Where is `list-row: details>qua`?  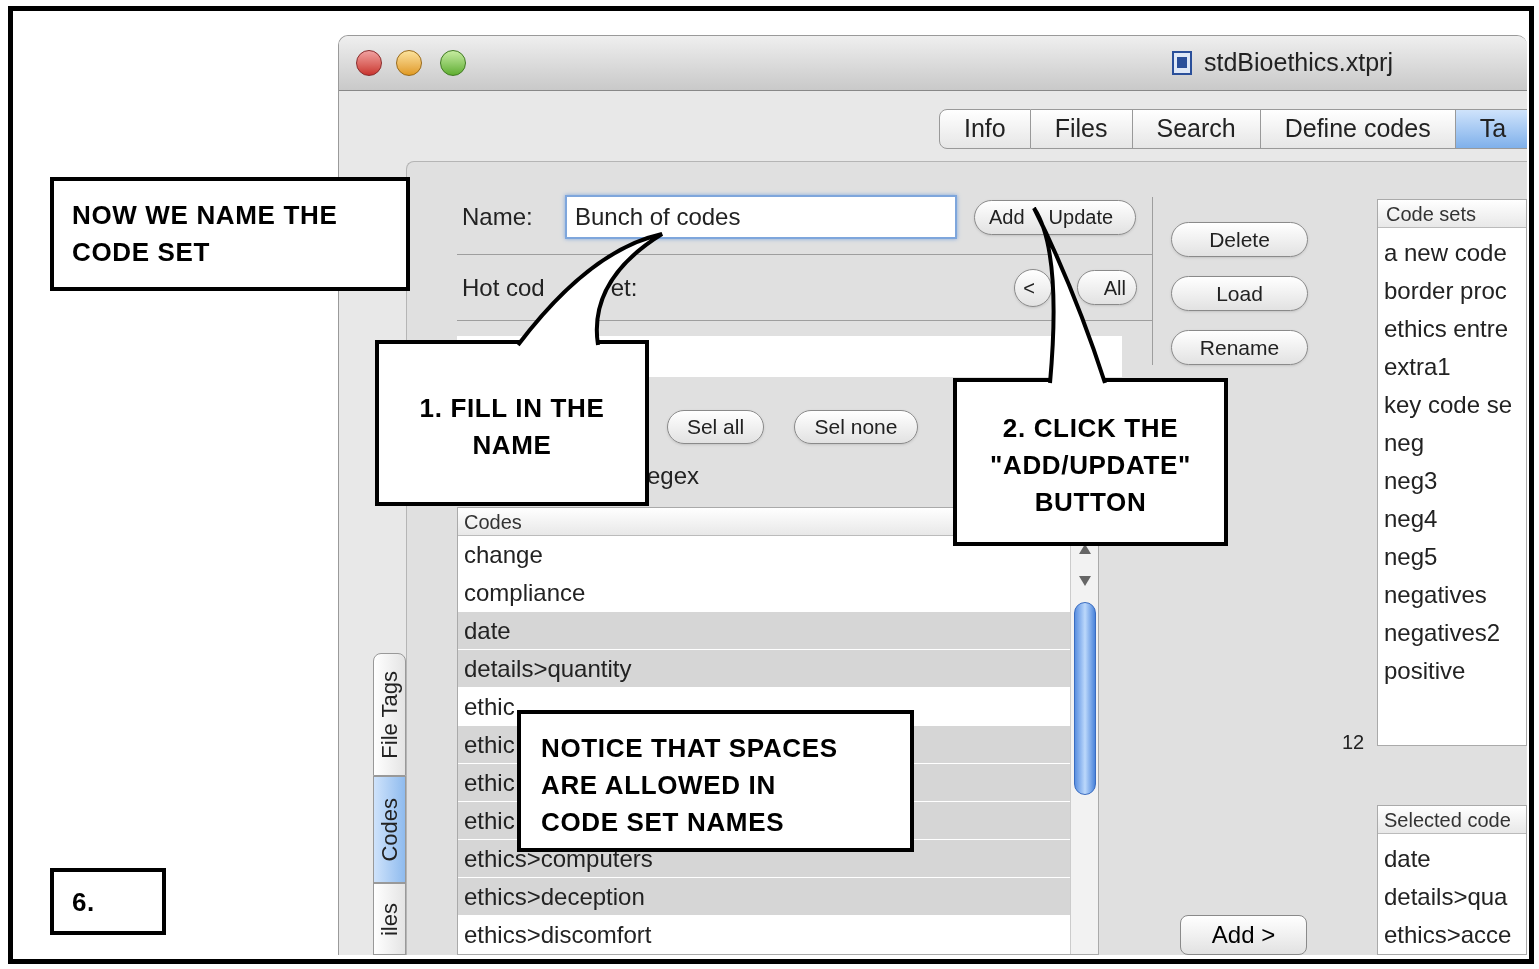 list-row: details>qua is located at coordinates (1452, 897).